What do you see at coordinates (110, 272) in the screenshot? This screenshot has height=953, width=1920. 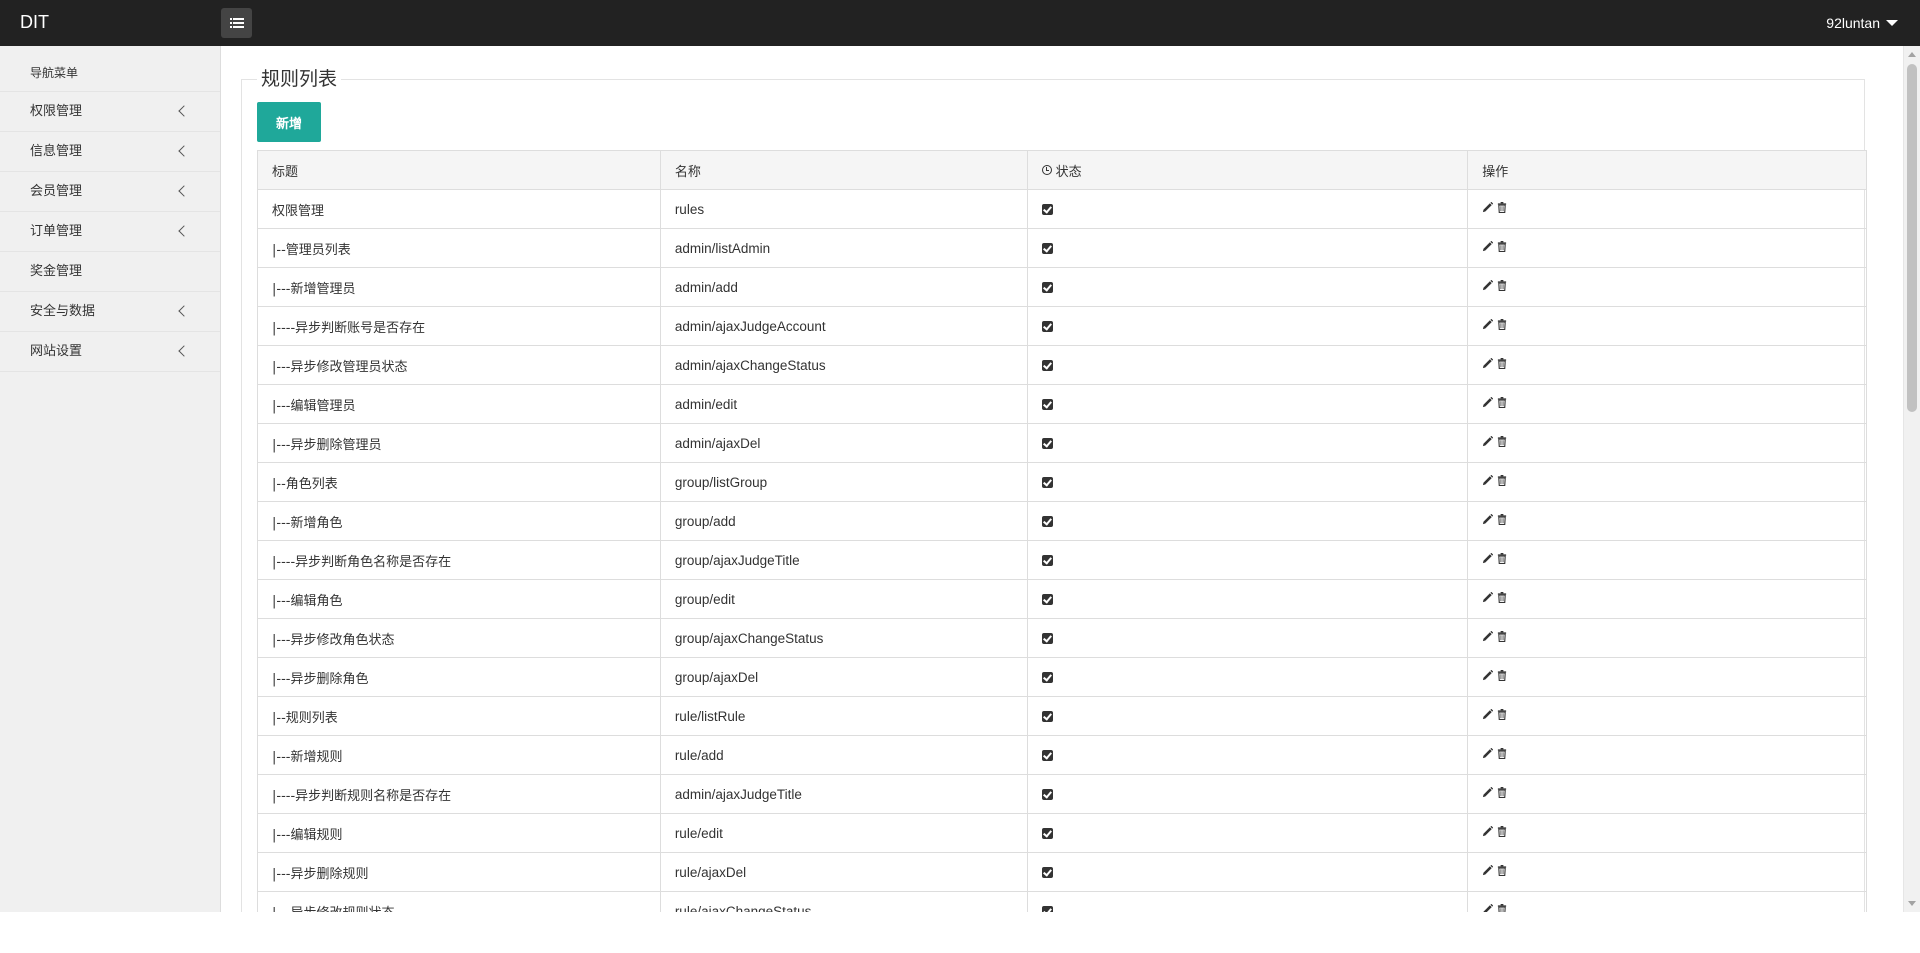 I see `sidebar-item-5: 奖金管理` at bounding box center [110, 272].